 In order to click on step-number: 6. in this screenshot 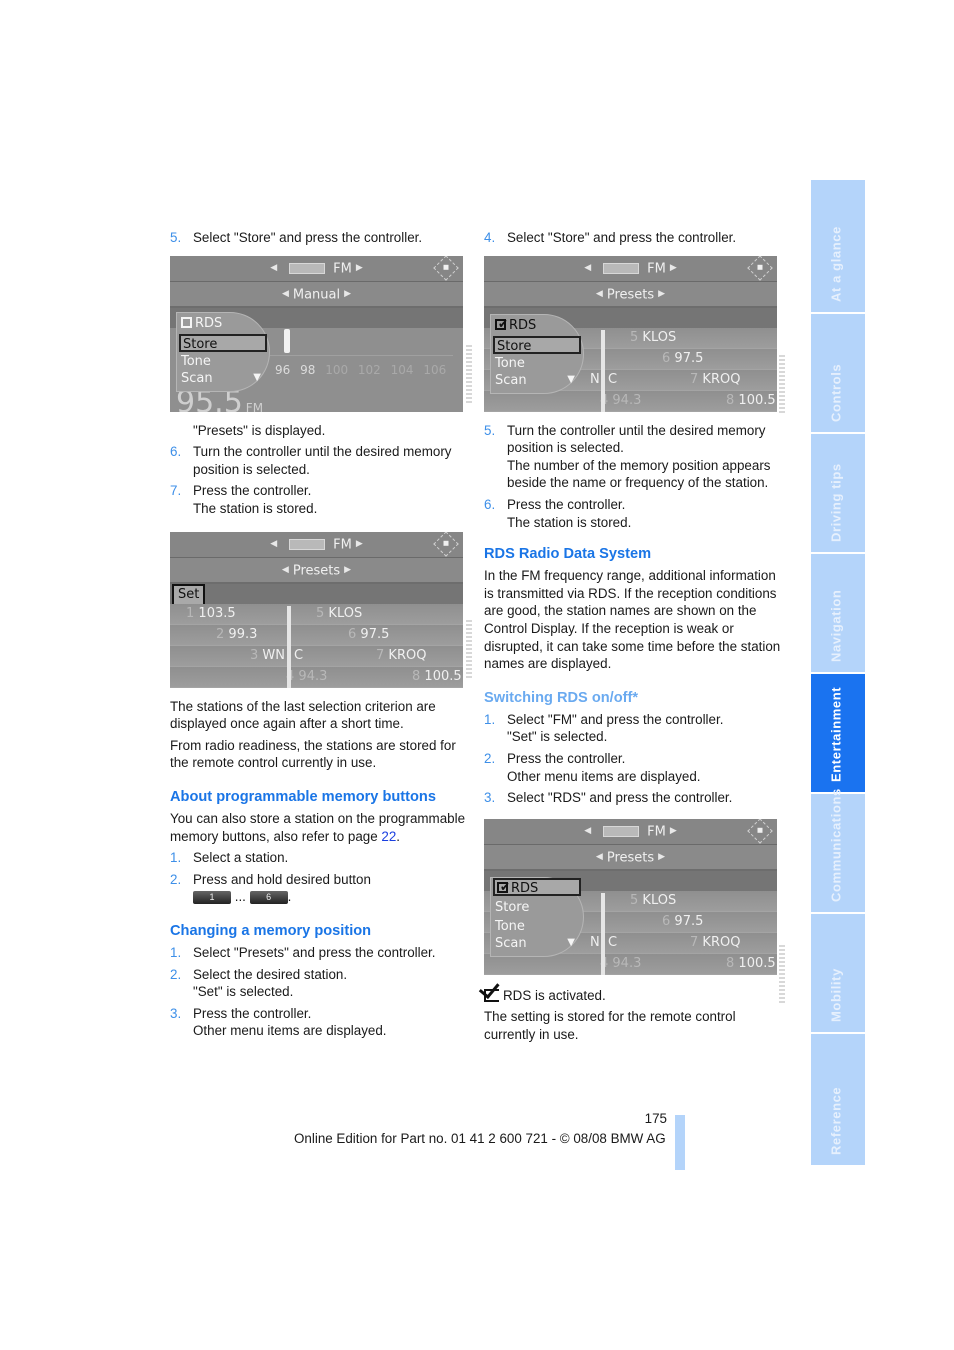, I will do `click(490, 504)`.